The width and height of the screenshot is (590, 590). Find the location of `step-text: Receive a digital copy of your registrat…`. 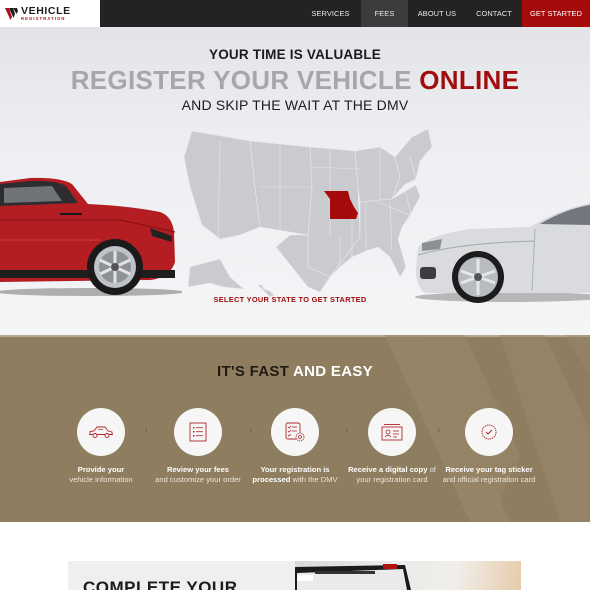

step-text: Receive a digital copy of your registrat… is located at coordinates (392, 475).